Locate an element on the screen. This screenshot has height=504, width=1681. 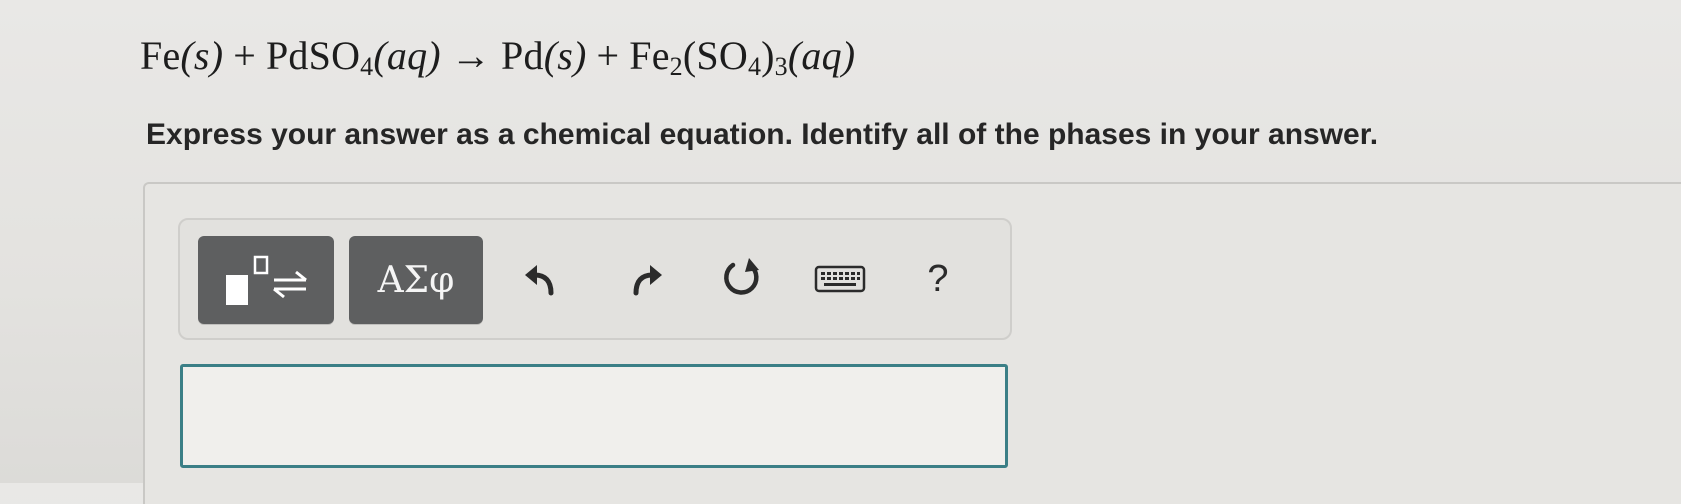
templates-equilibrium-icon is located at coordinates (266, 280).